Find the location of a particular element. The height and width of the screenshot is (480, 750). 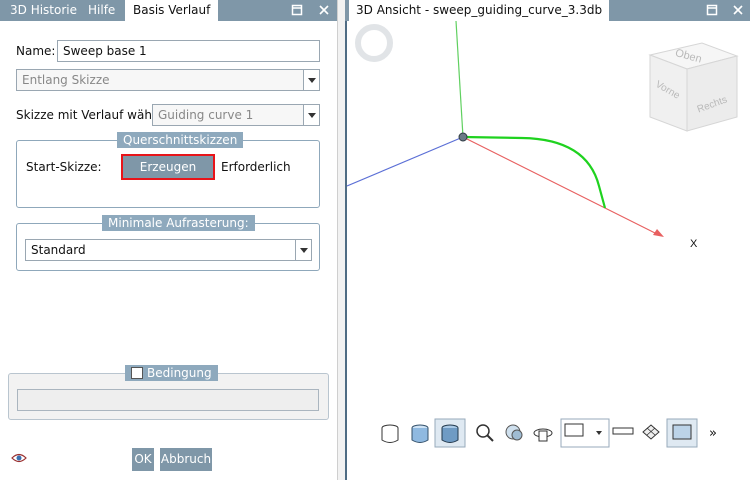

cylinder-solid-icon is located at coordinates (450, 433).